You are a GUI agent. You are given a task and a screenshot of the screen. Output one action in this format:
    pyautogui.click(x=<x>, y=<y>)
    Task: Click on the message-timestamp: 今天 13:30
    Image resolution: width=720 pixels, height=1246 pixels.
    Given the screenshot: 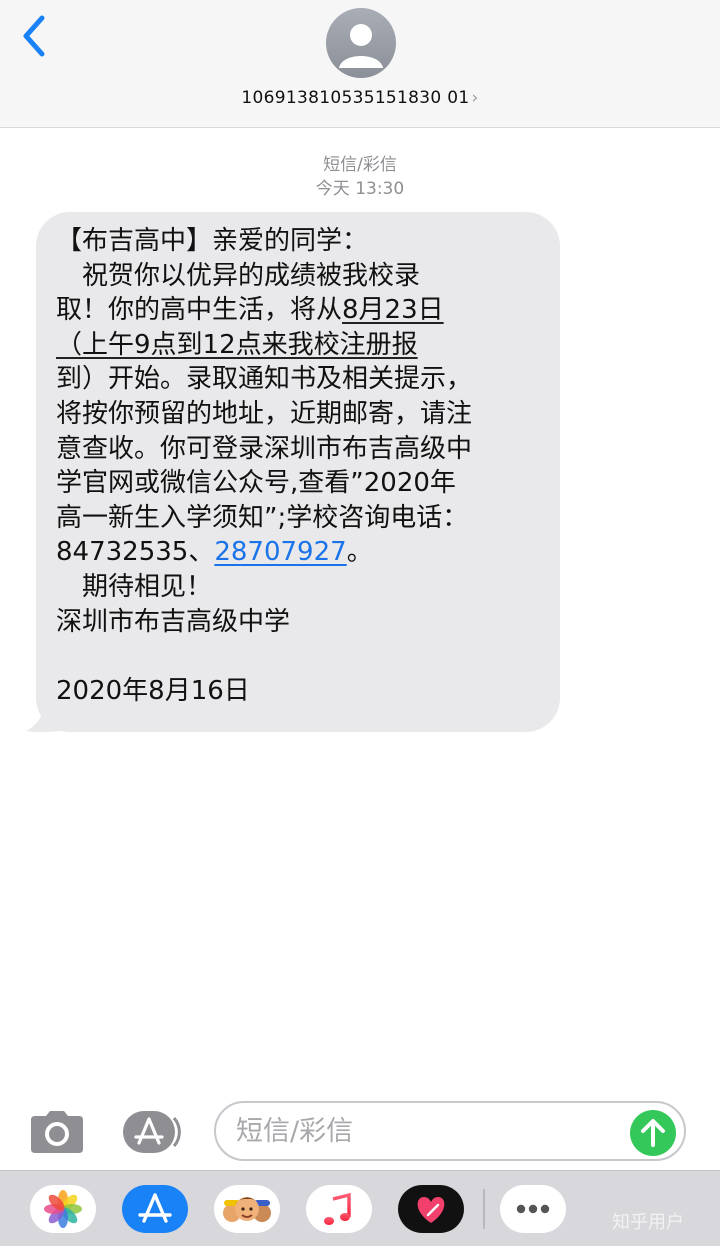 What is the action you would take?
    pyautogui.click(x=360, y=189)
    